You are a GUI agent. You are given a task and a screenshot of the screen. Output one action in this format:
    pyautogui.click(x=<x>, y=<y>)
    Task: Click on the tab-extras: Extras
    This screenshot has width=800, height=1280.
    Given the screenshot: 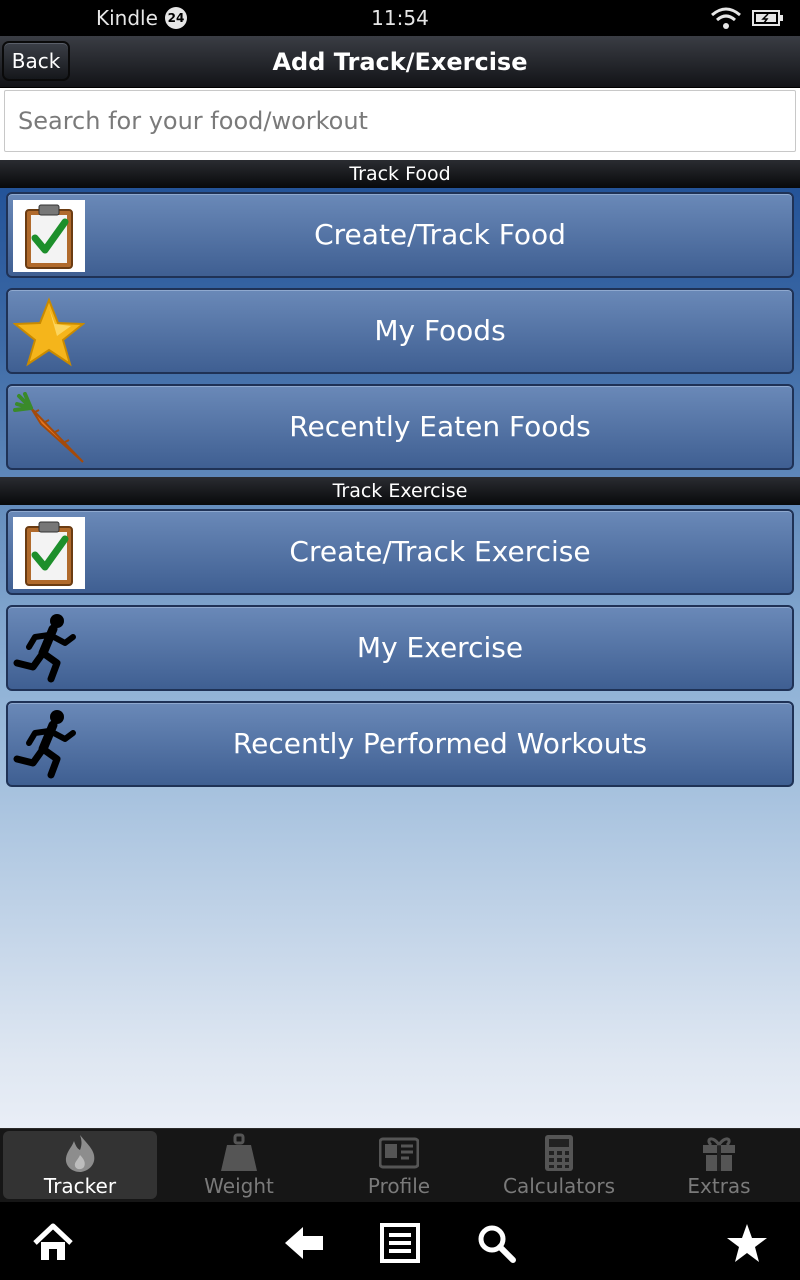 What is the action you would take?
    pyautogui.click(x=719, y=1165)
    